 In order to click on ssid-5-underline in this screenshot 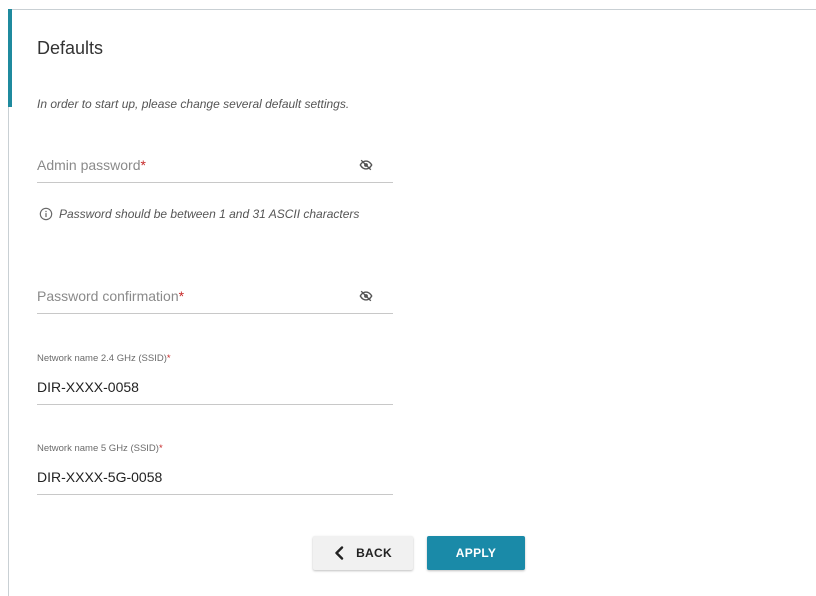, I will do `click(215, 494)`.